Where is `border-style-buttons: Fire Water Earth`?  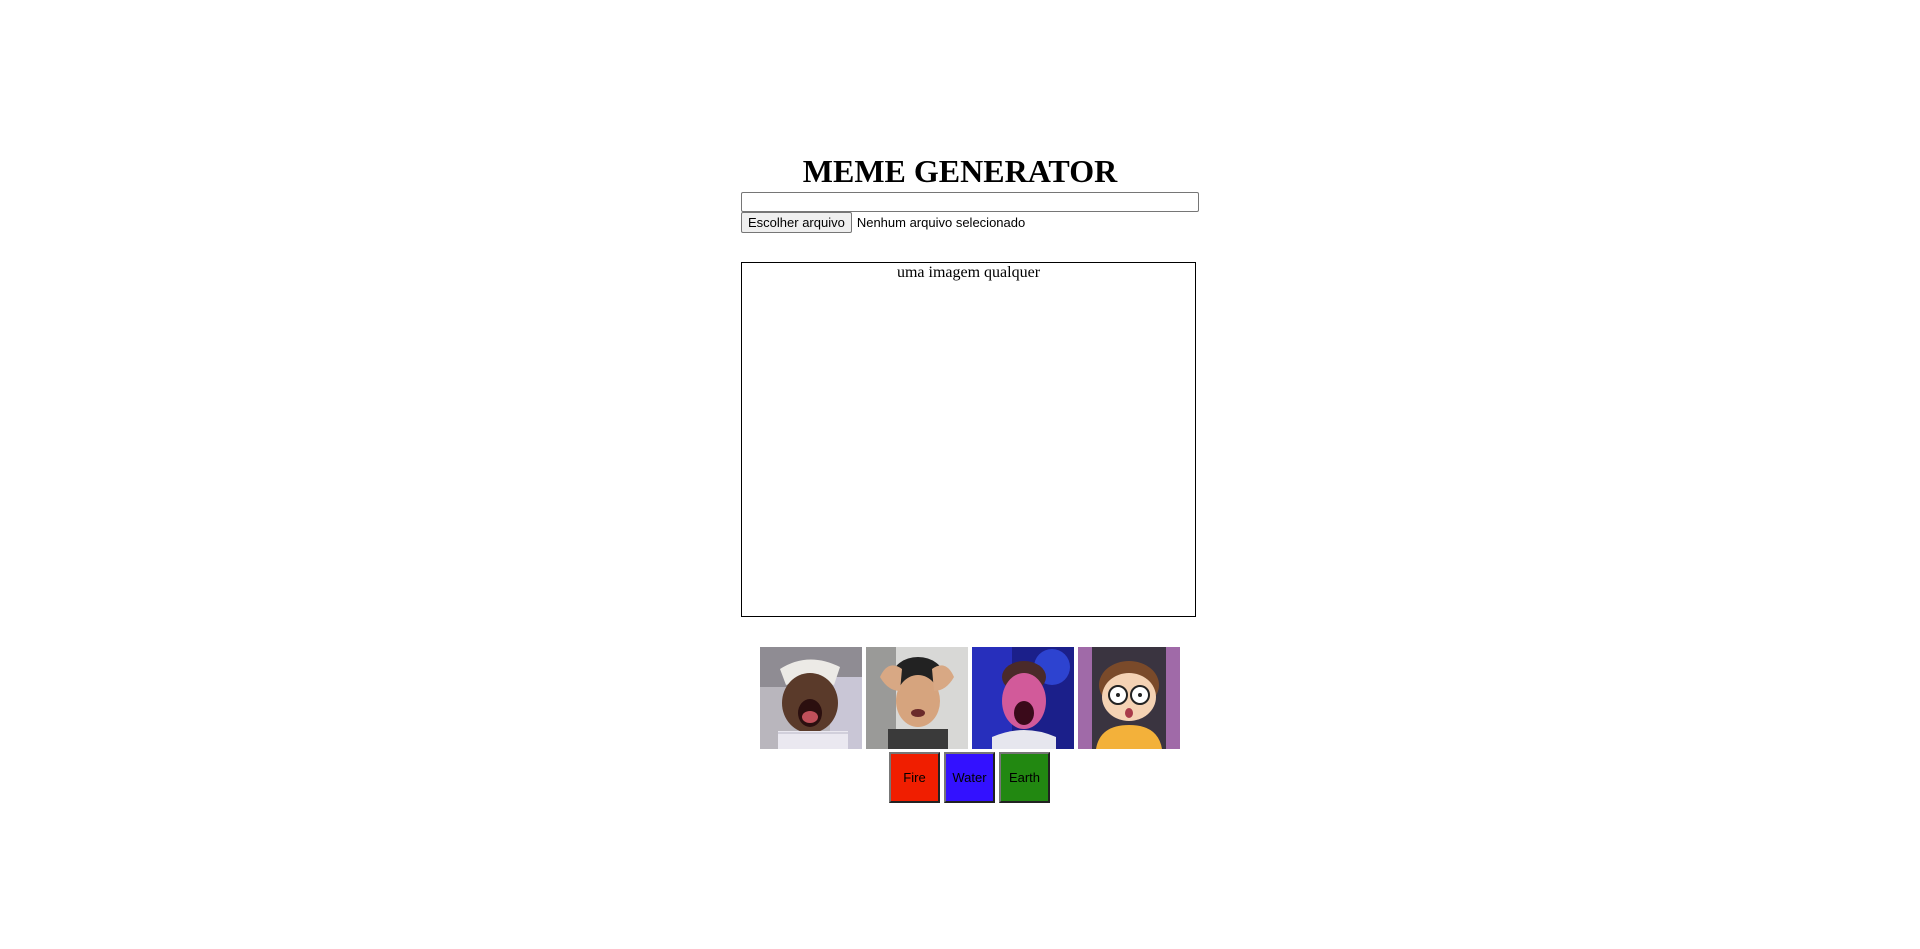
border-style-buttons: Fire Water Earth is located at coordinates (969, 777).